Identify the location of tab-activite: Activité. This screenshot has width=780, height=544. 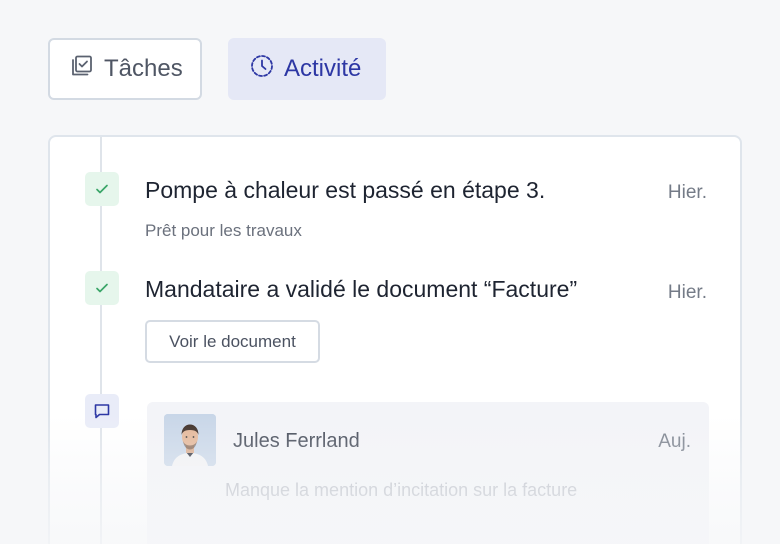
(307, 69).